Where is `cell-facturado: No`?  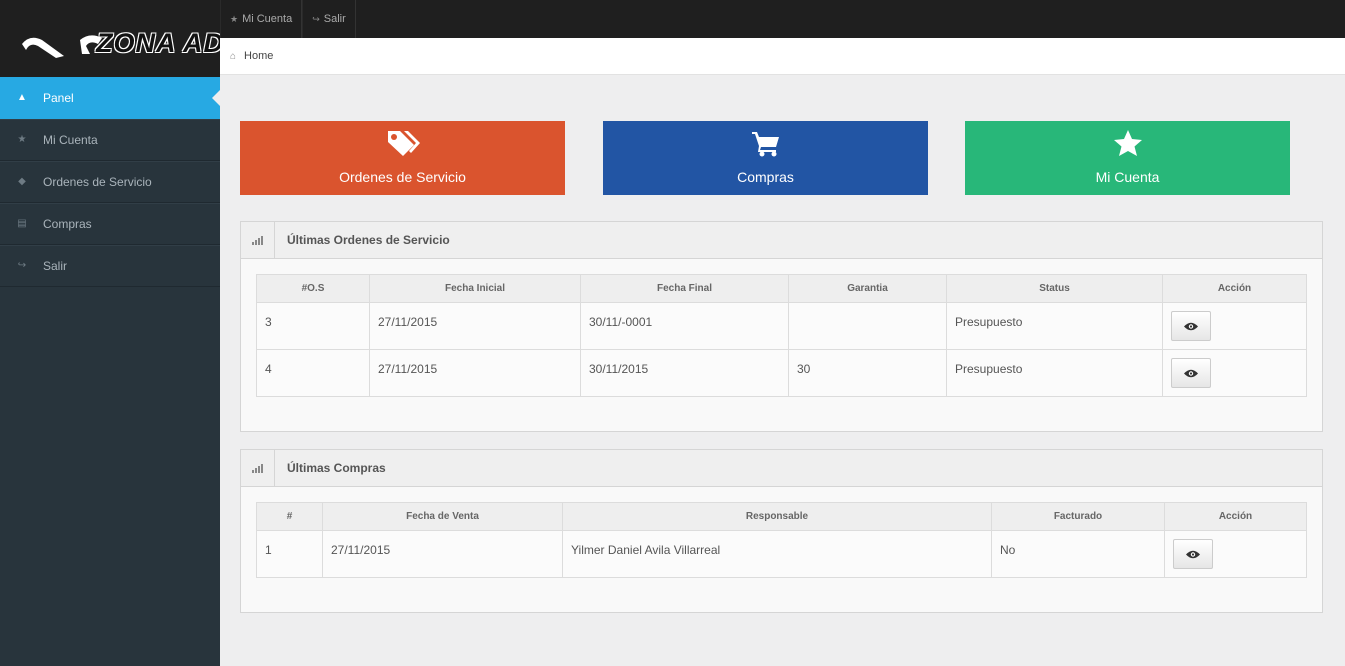 cell-facturado: No is located at coordinates (1078, 554).